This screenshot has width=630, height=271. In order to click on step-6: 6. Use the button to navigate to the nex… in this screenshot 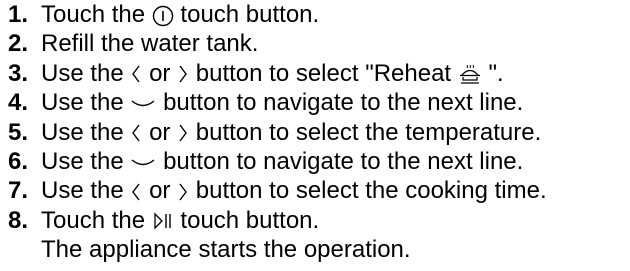, I will do `click(277, 161)`.